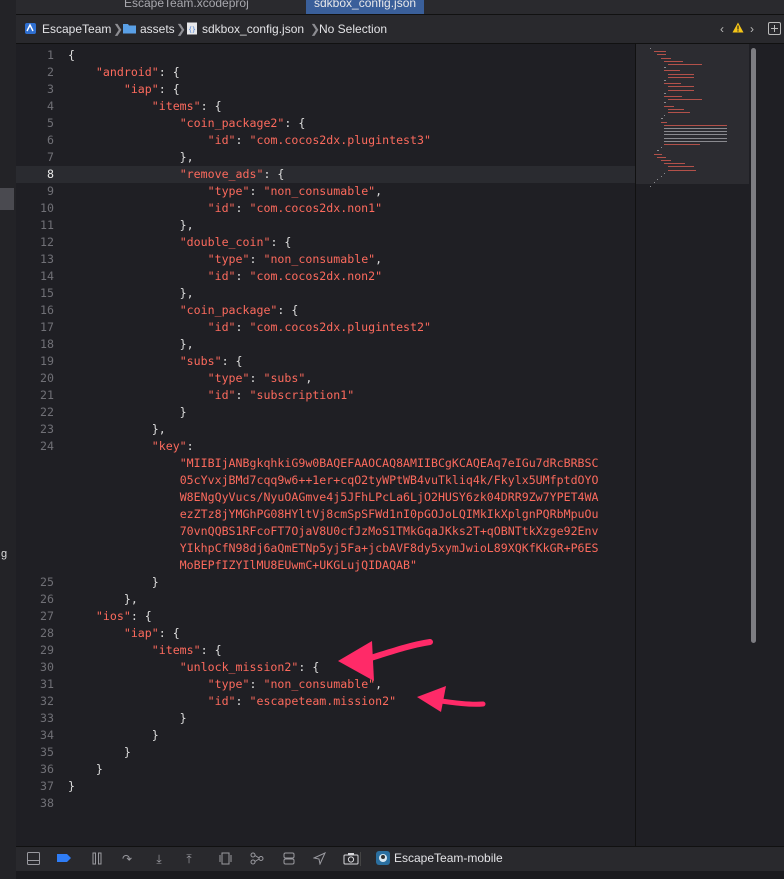  Describe the element at coordinates (451, 699) in the screenshot. I see `annotation-arrow-lower` at that location.